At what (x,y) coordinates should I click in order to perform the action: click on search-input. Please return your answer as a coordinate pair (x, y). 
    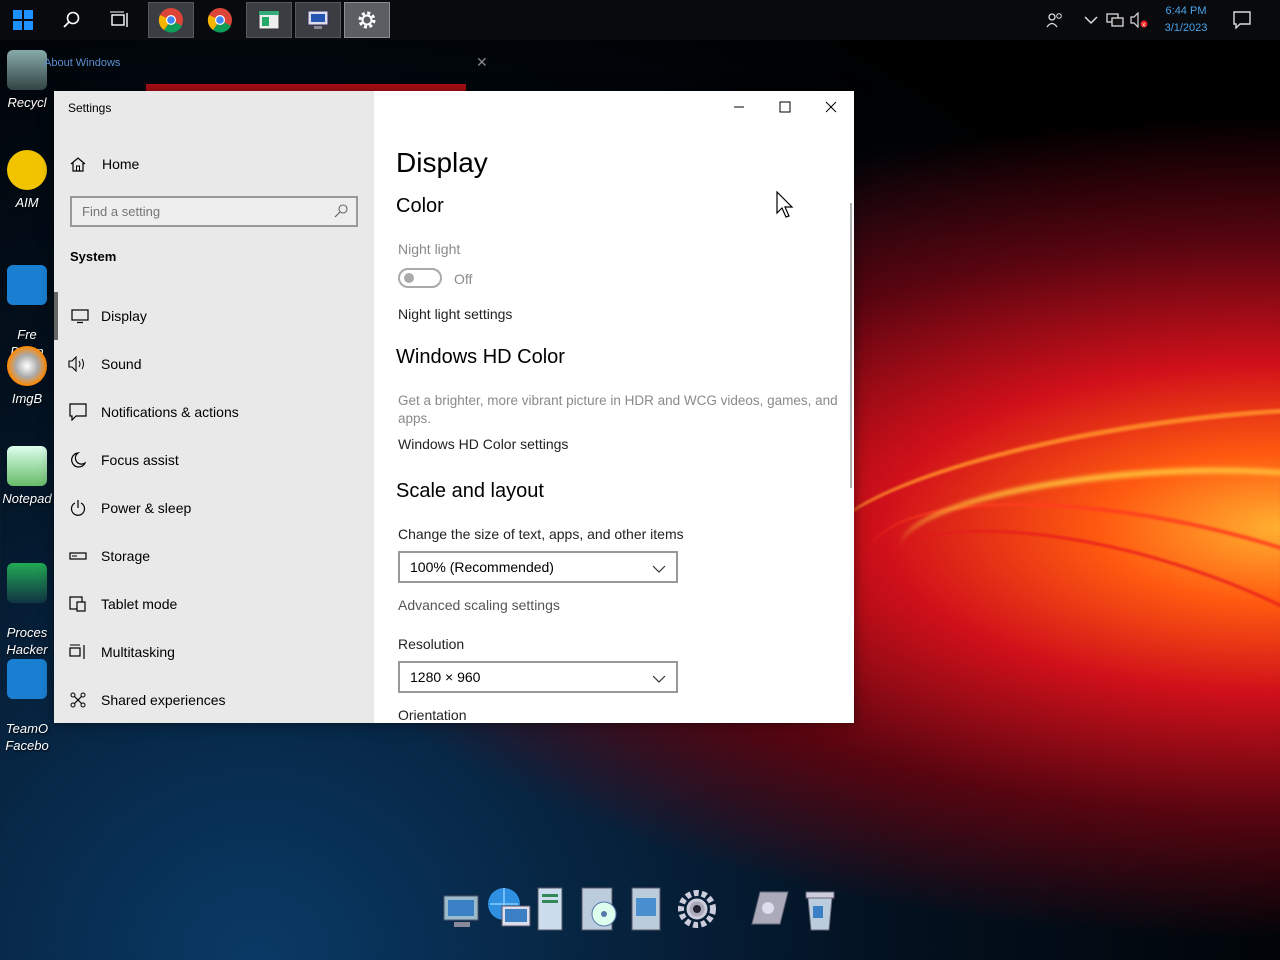
    Looking at the image, I should click on (197, 211).